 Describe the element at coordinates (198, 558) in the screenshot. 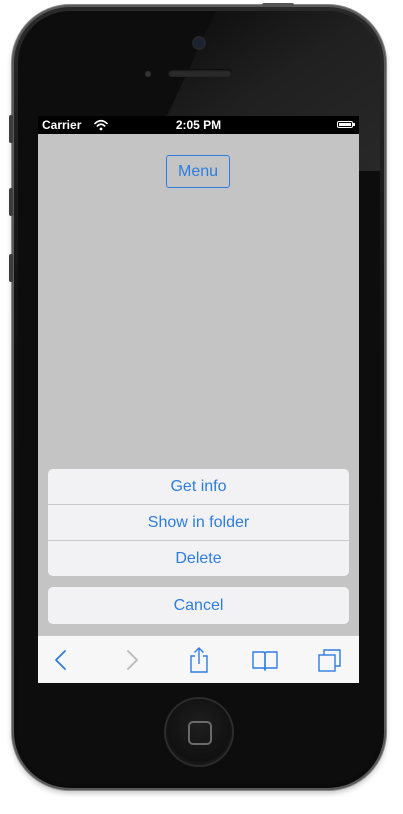

I see `delete-option: Delete` at that location.